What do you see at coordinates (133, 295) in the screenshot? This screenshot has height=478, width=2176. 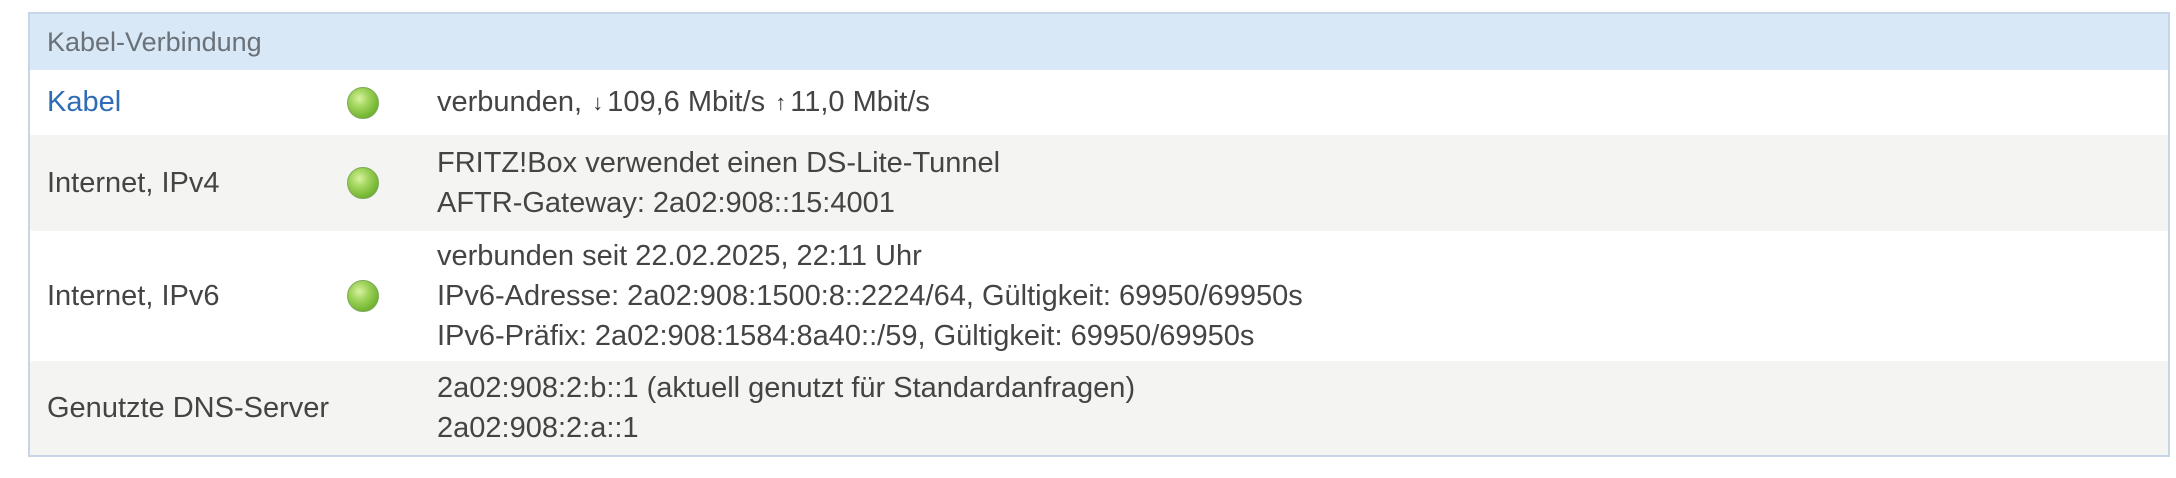 I see `ipv6-label: Internet, IPv6` at bounding box center [133, 295].